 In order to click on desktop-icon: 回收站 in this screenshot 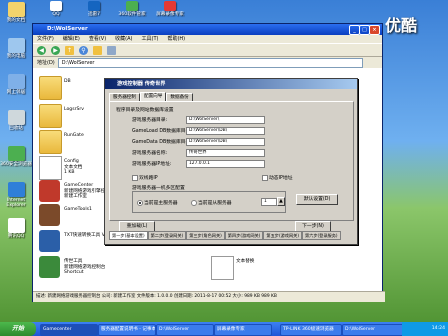, I will do `click(16, 120)`.